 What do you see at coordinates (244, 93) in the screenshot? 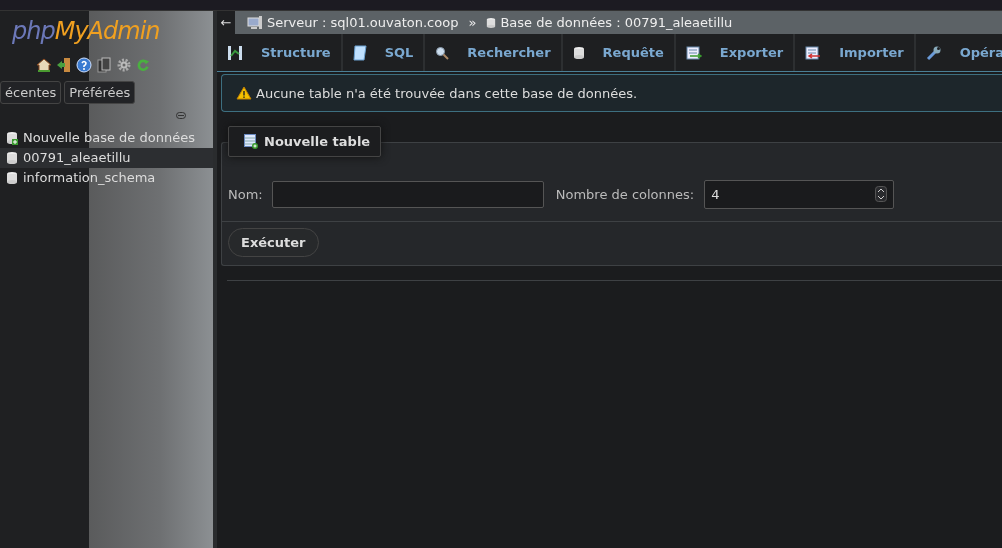
I see `warning-icon` at bounding box center [244, 93].